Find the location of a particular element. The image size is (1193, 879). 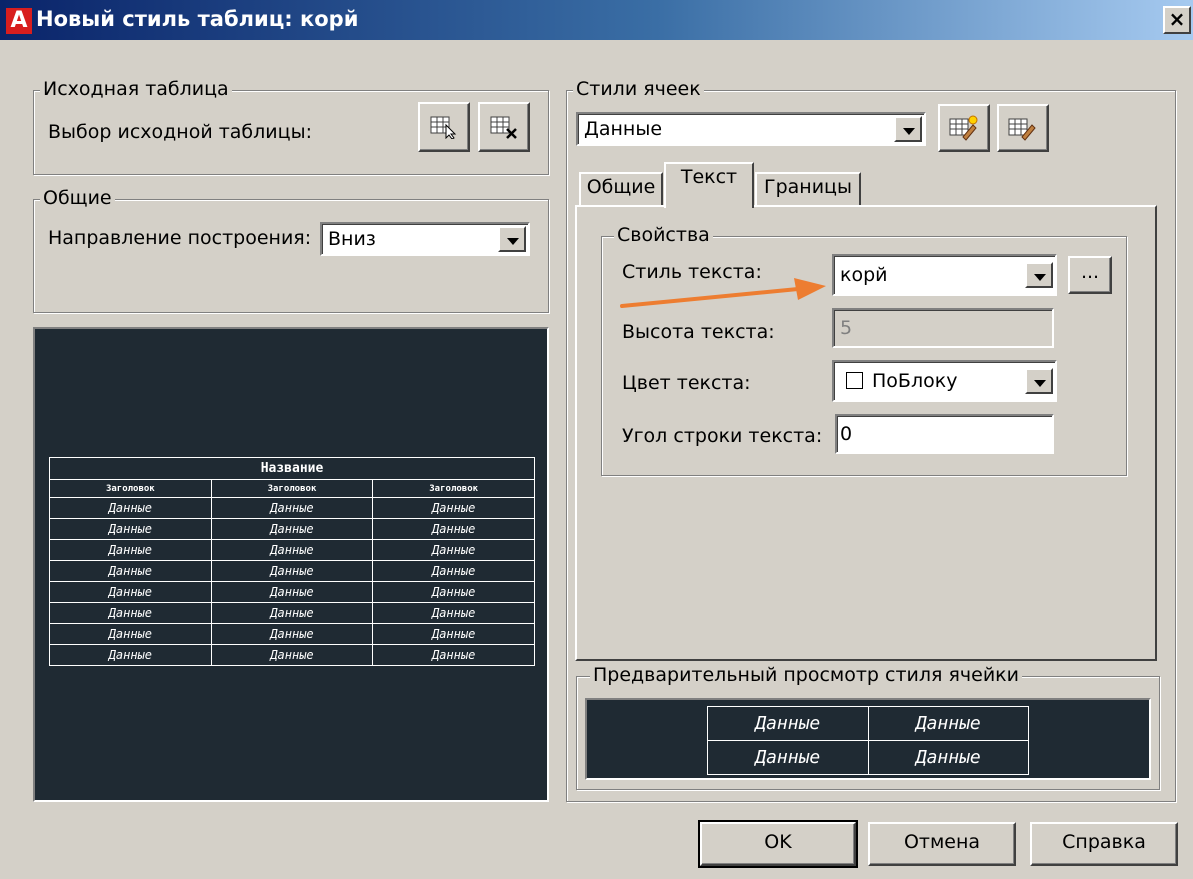

general-group-label: Общие is located at coordinates (77, 198).